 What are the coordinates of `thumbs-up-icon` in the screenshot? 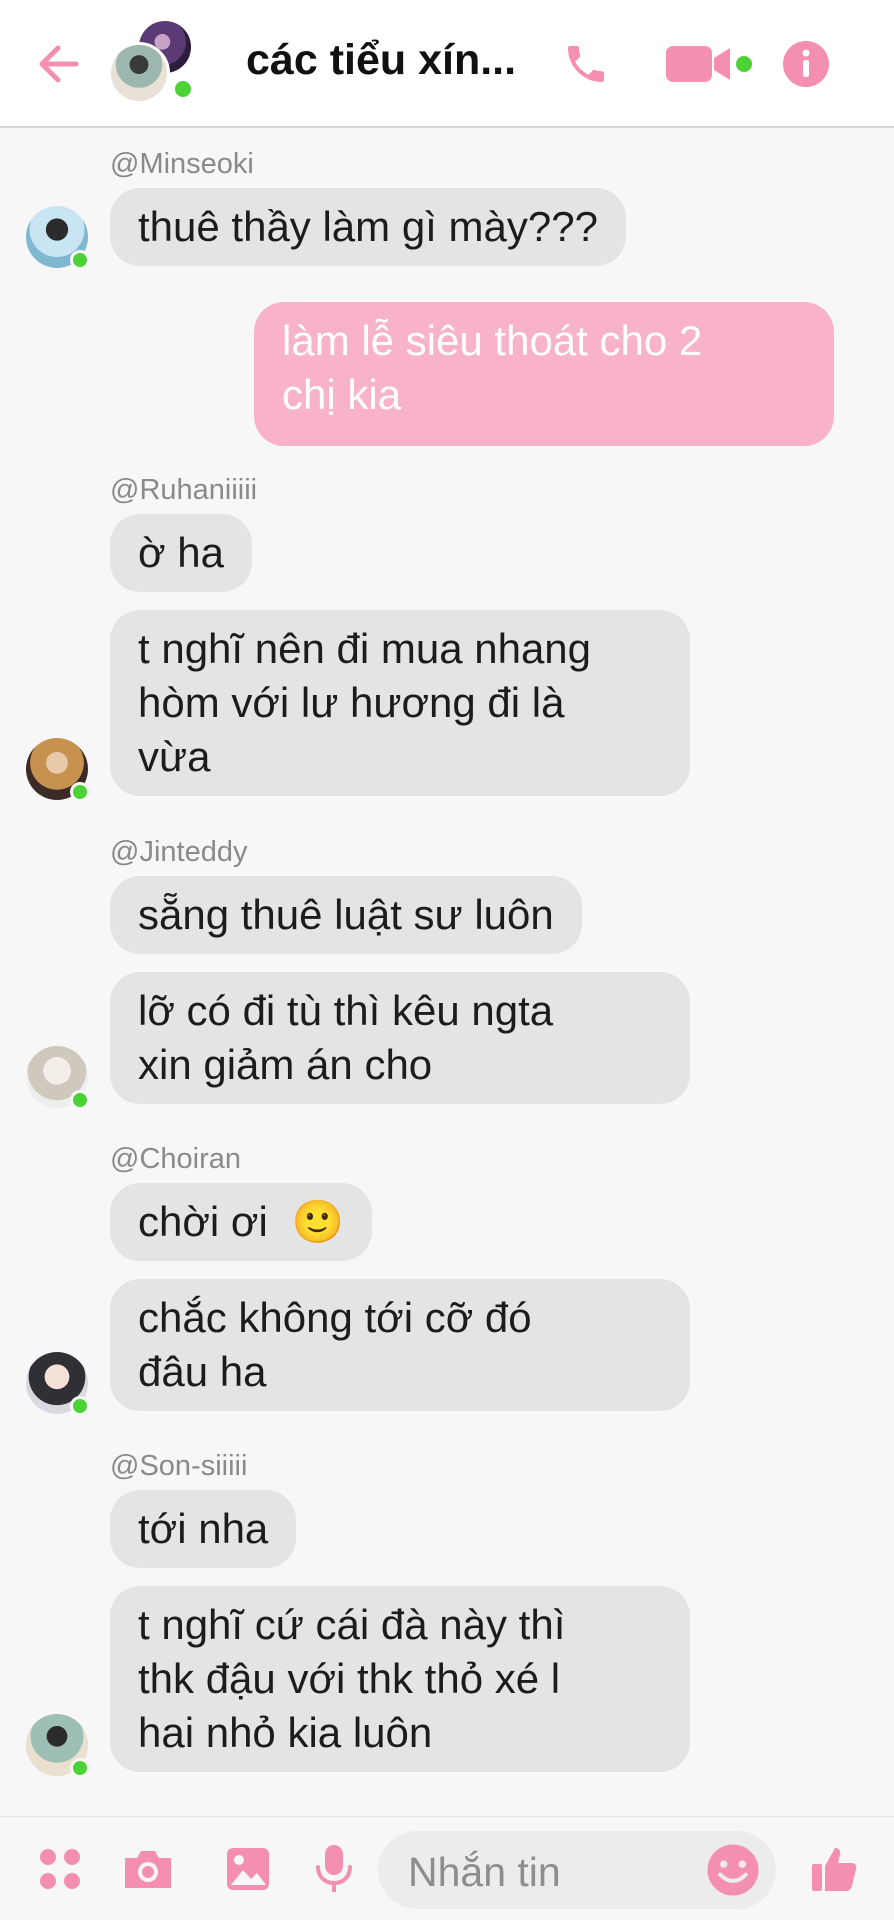 It's located at (834, 1869).